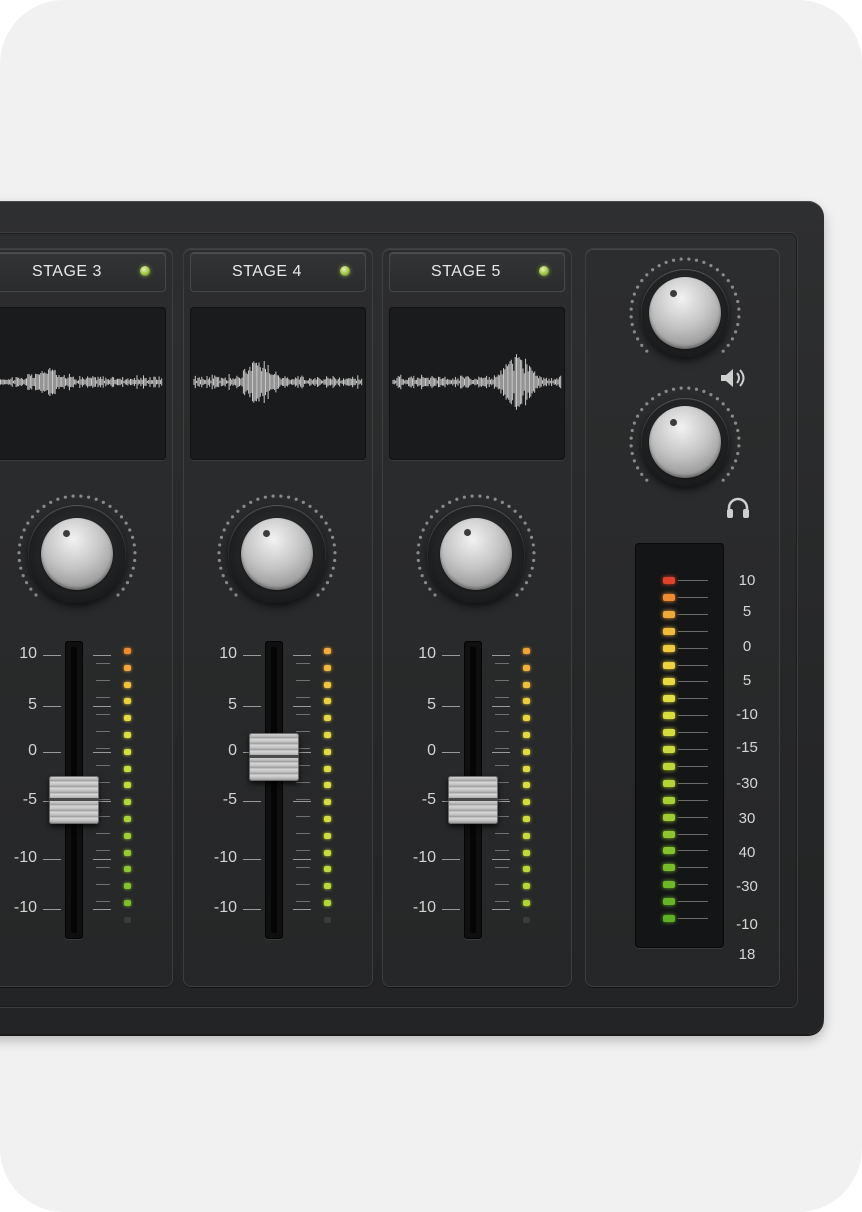 The image size is (862, 1212). Describe the element at coordinates (277, 554) in the screenshot. I see `gain-knob-stage4` at that location.